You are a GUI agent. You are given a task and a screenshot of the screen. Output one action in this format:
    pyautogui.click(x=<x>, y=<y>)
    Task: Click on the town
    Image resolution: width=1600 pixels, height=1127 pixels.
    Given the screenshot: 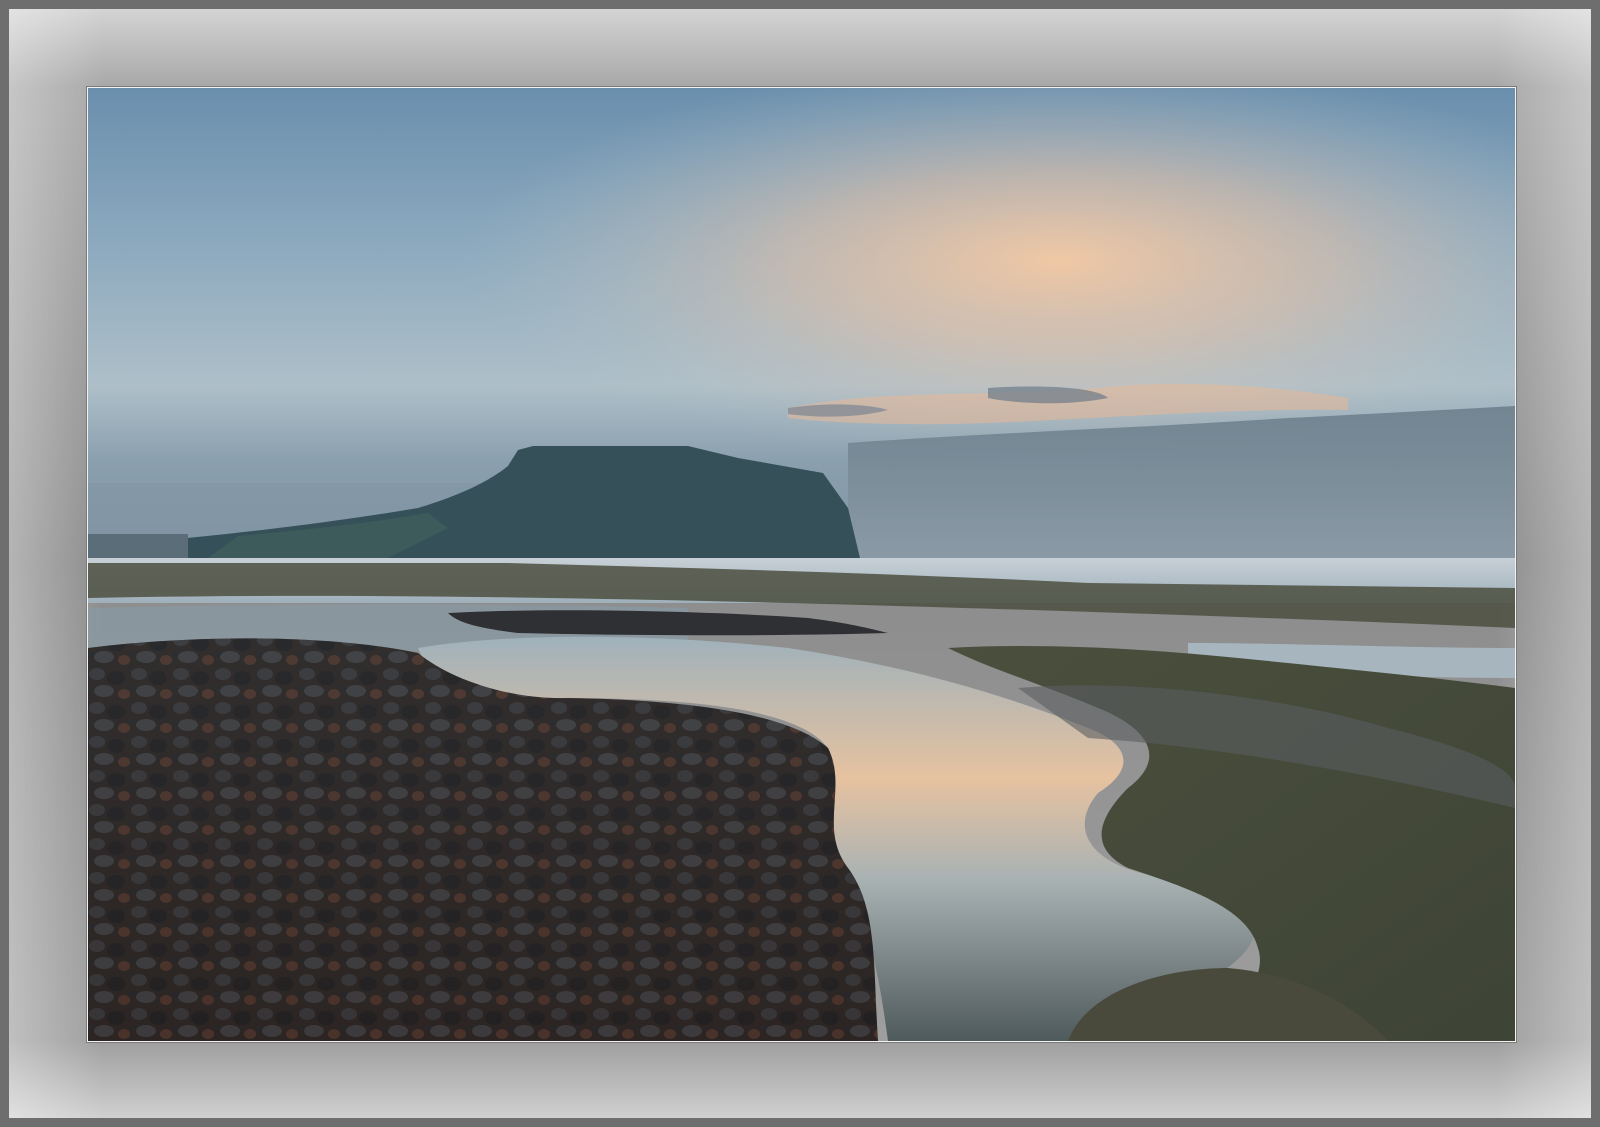 What is the action you would take?
    pyautogui.click(x=138, y=546)
    